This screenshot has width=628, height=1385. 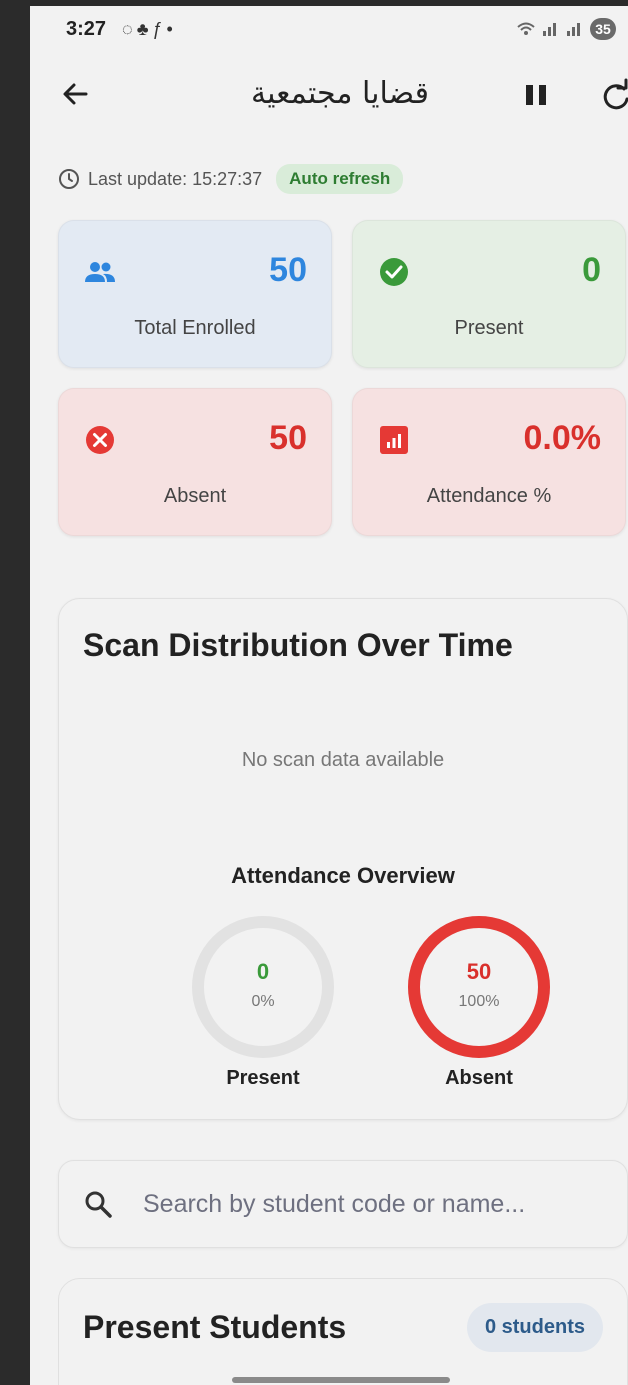 What do you see at coordinates (612, 96) in the screenshot?
I see `refresh-button` at bounding box center [612, 96].